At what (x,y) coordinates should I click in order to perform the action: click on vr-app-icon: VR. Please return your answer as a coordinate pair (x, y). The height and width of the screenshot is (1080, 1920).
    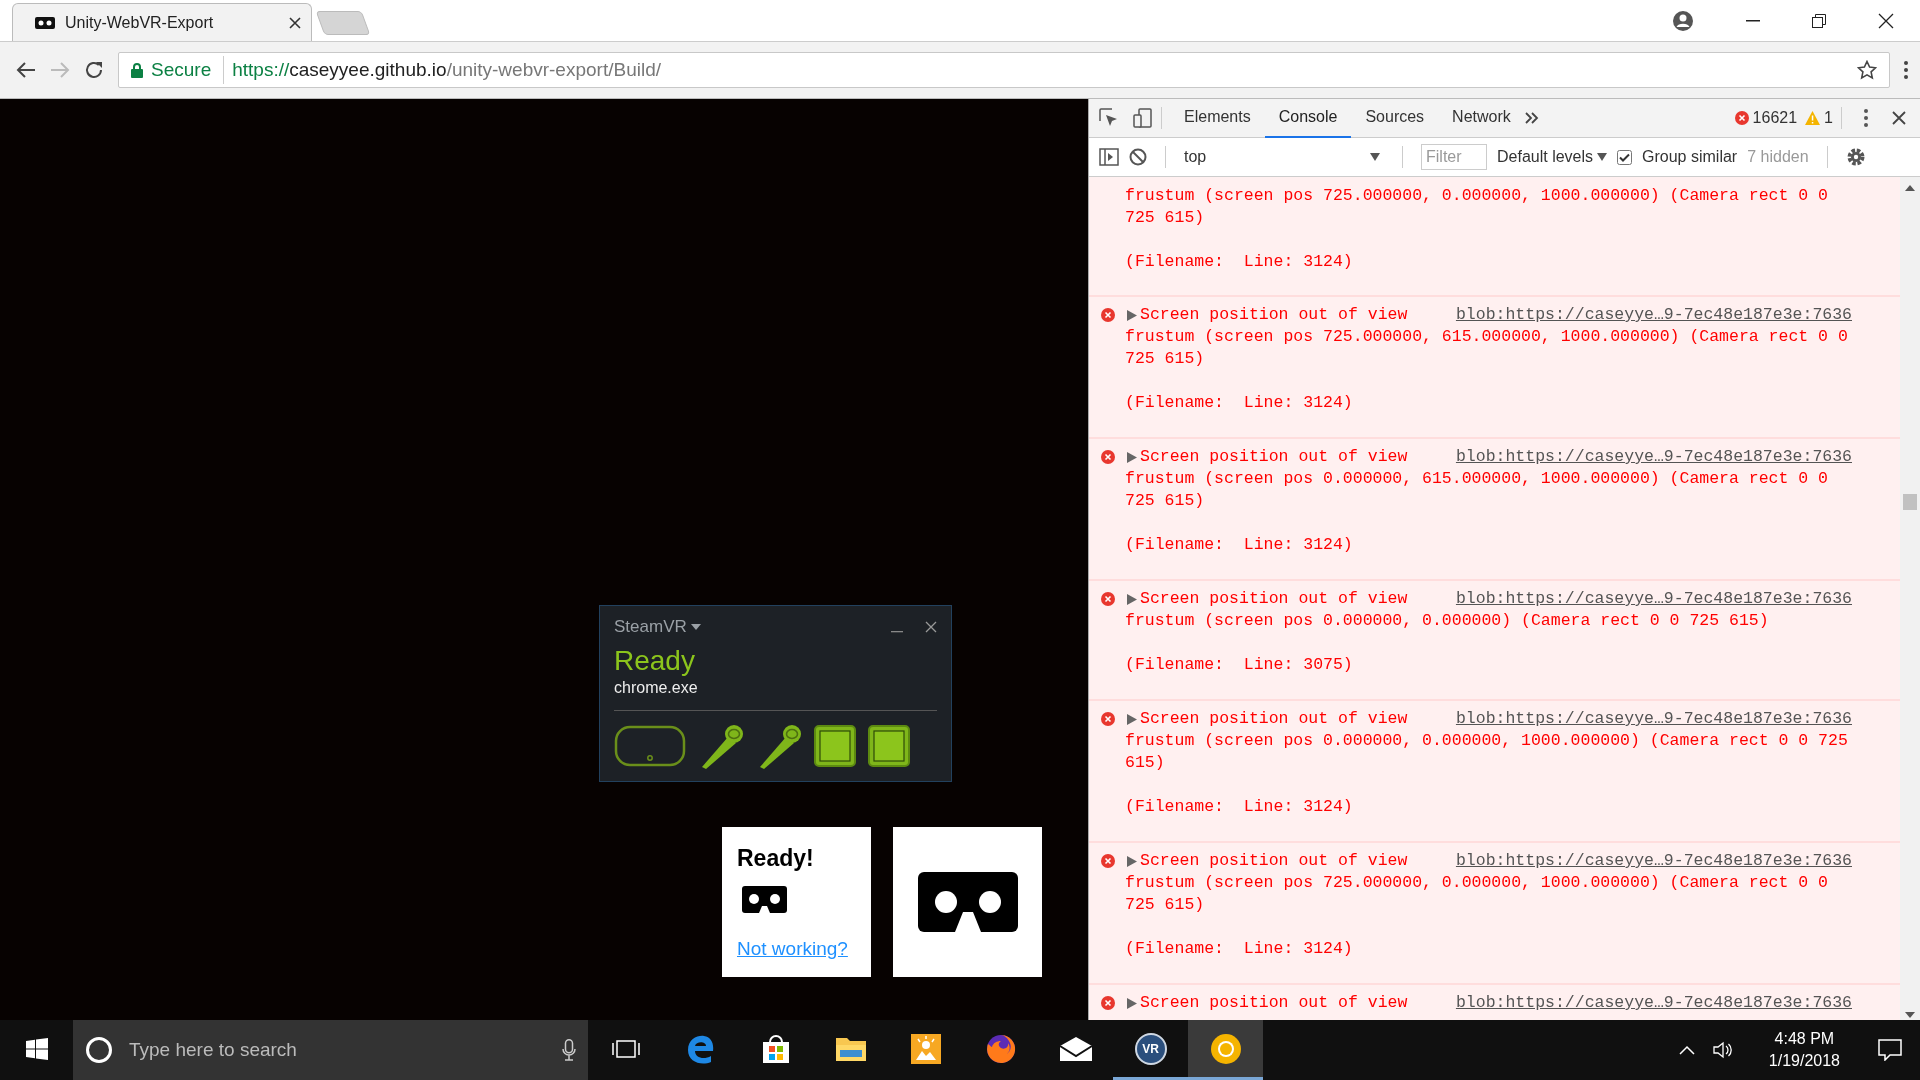
    Looking at the image, I should click on (1150, 1048).